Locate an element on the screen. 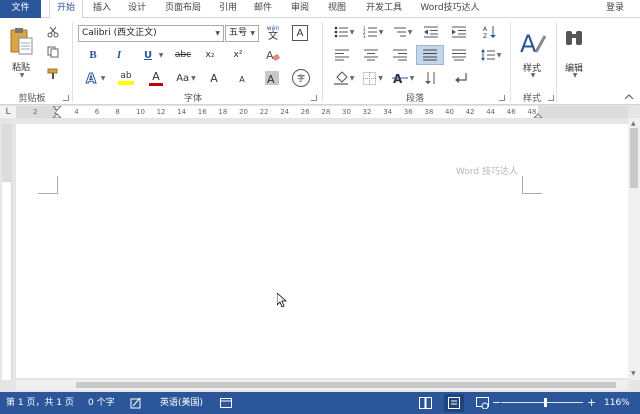 The image size is (640, 414). macro-record-icon is located at coordinates (226, 403).